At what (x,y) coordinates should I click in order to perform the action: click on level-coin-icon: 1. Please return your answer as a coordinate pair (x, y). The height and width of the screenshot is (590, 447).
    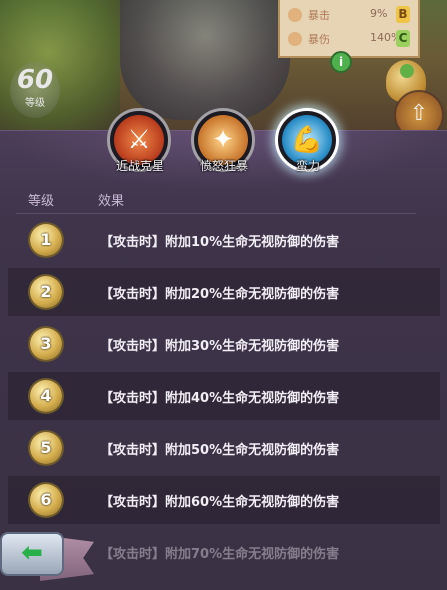
    Looking at the image, I should click on (46, 240).